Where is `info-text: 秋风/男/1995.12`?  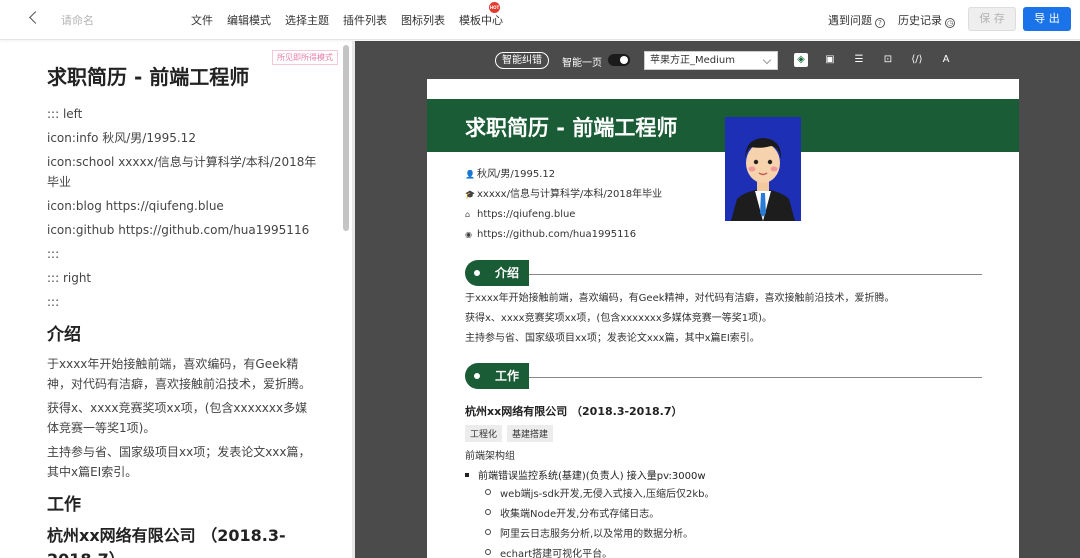
info-text: 秋风/男/1995.12 is located at coordinates (516, 174).